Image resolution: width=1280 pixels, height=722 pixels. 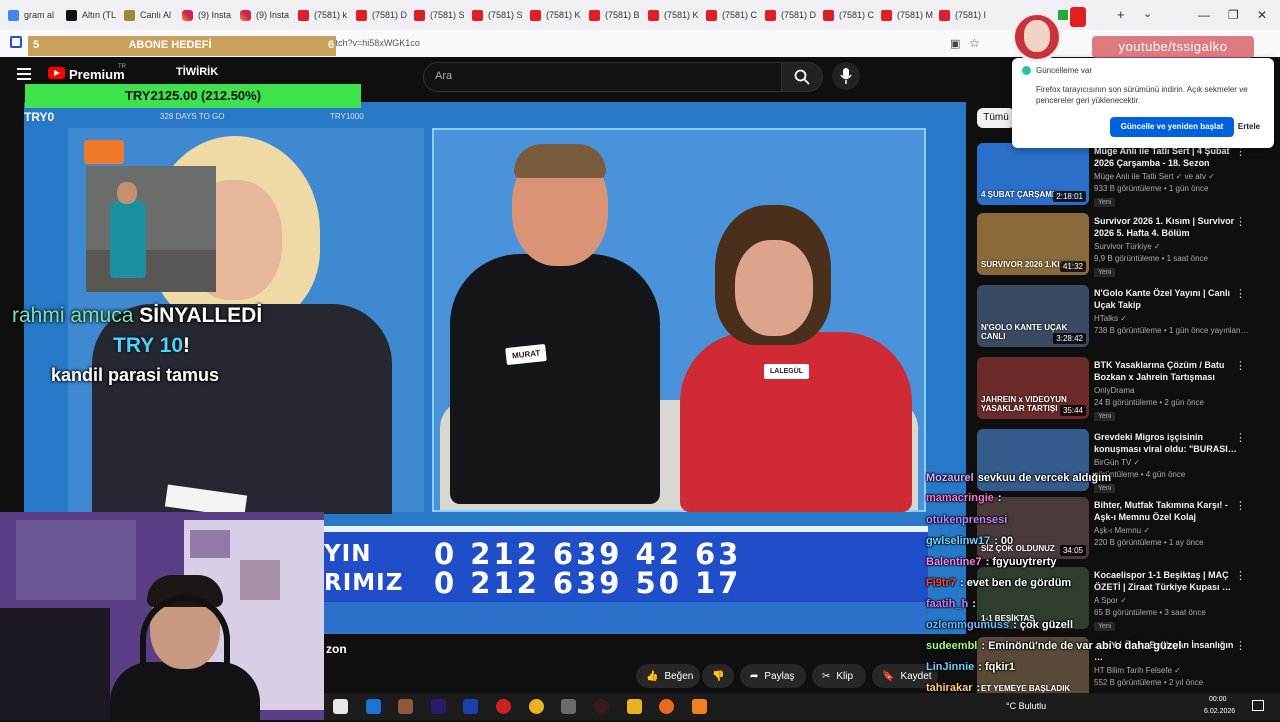 What do you see at coordinates (1204, 15) in the screenshot?
I see `minimize-button: —` at bounding box center [1204, 15].